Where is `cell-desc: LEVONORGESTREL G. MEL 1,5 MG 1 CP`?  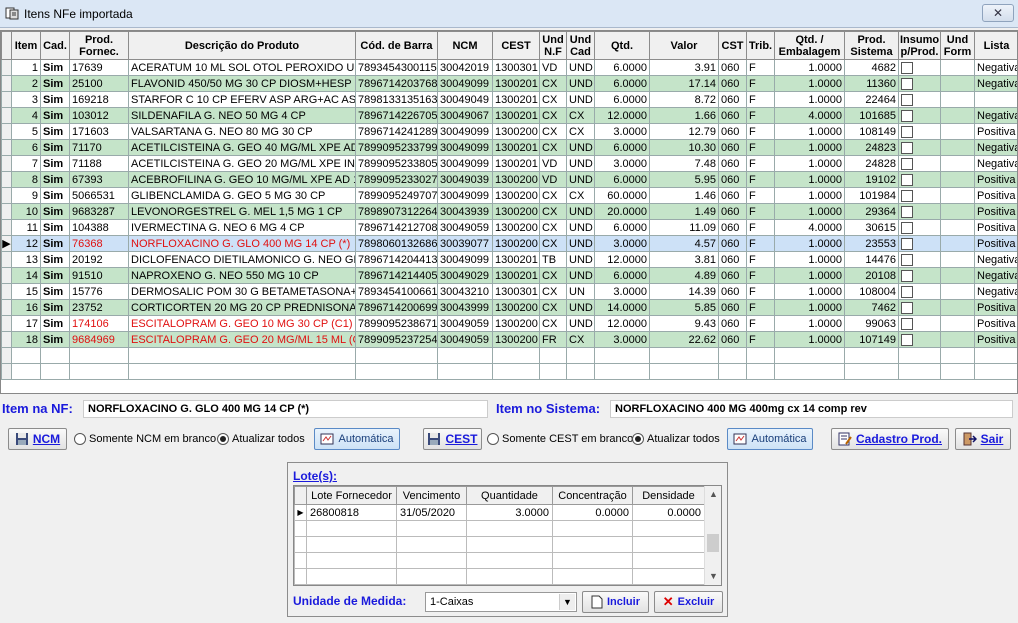
cell-desc: LEVONORGESTREL G. MEL 1,5 MG 1 CP is located at coordinates (242, 211).